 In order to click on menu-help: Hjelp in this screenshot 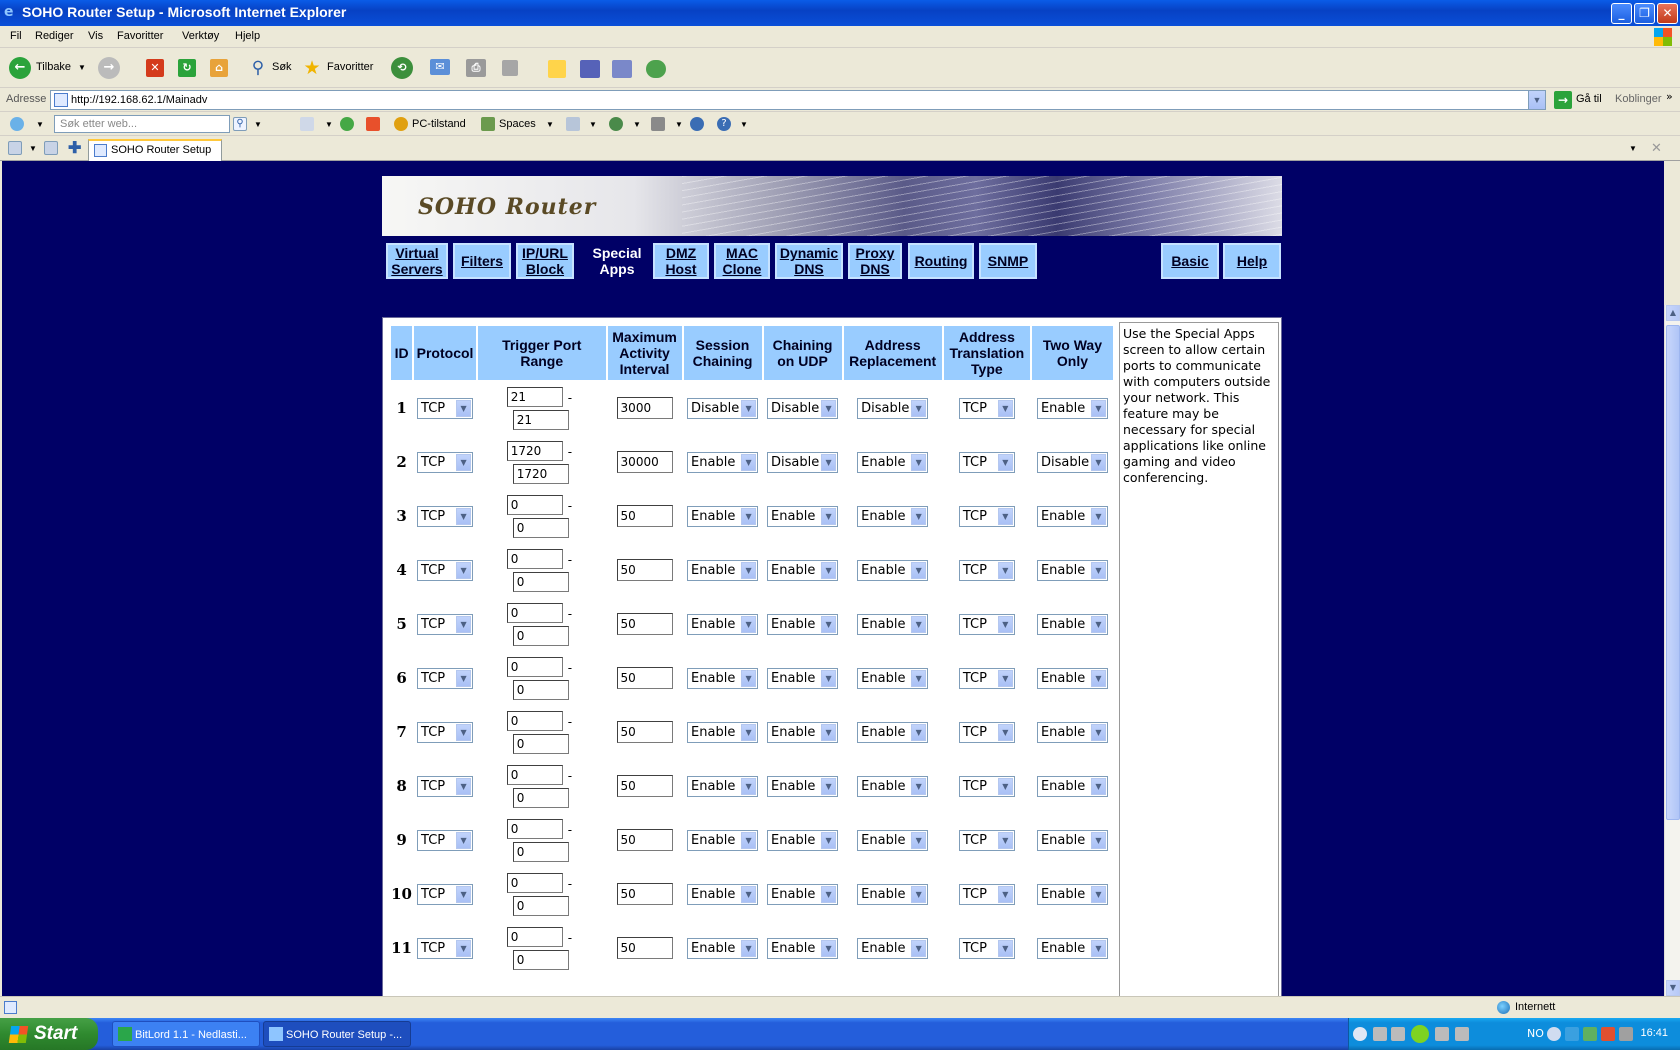, I will do `click(247, 36)`.